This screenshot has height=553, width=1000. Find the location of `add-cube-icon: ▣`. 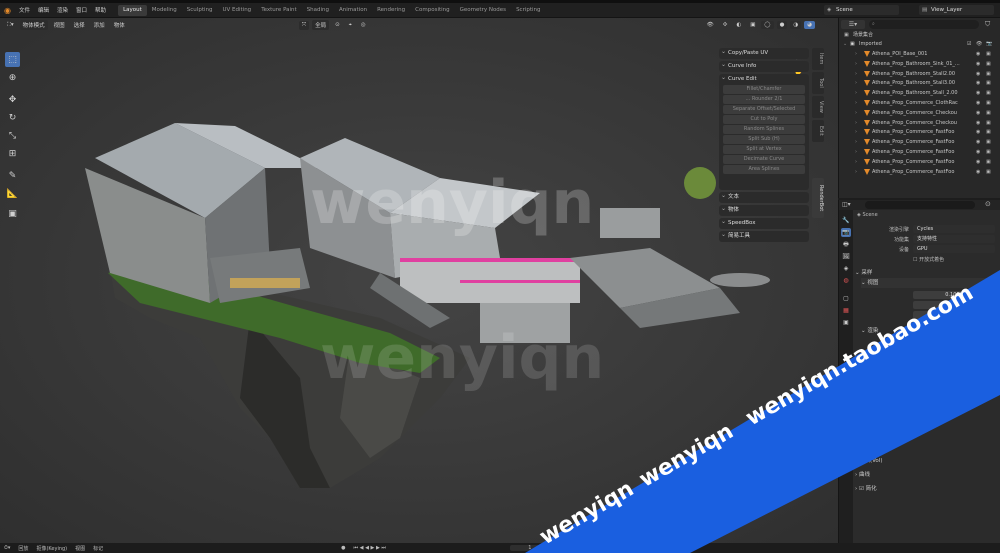

add-cube-icon: ▣ is located at coordinates (12, 213).